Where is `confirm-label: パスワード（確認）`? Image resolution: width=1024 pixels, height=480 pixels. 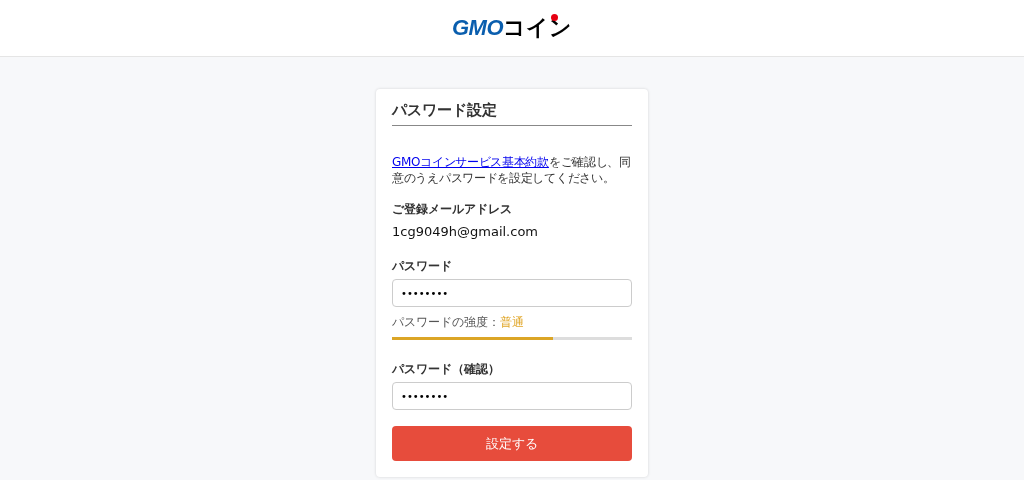 confirm-label: パスワード（確認） is located at coordinates (446, 369).